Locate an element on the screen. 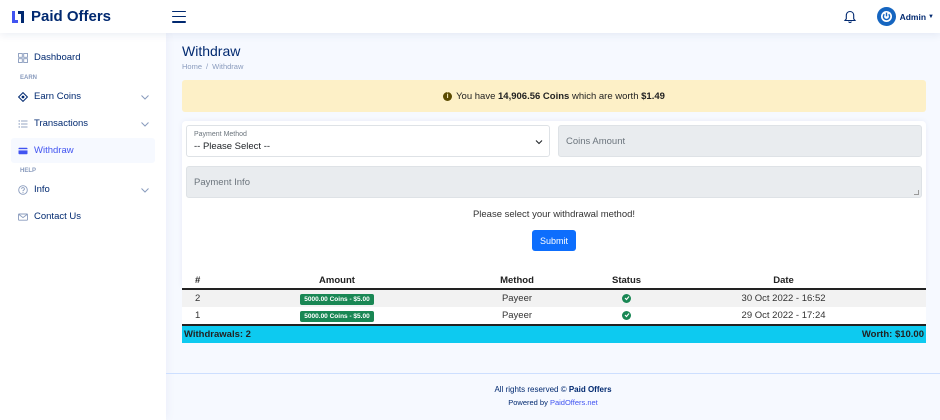  helper-text: Please select your withdrawal method! is located at coordinates (554, 214).